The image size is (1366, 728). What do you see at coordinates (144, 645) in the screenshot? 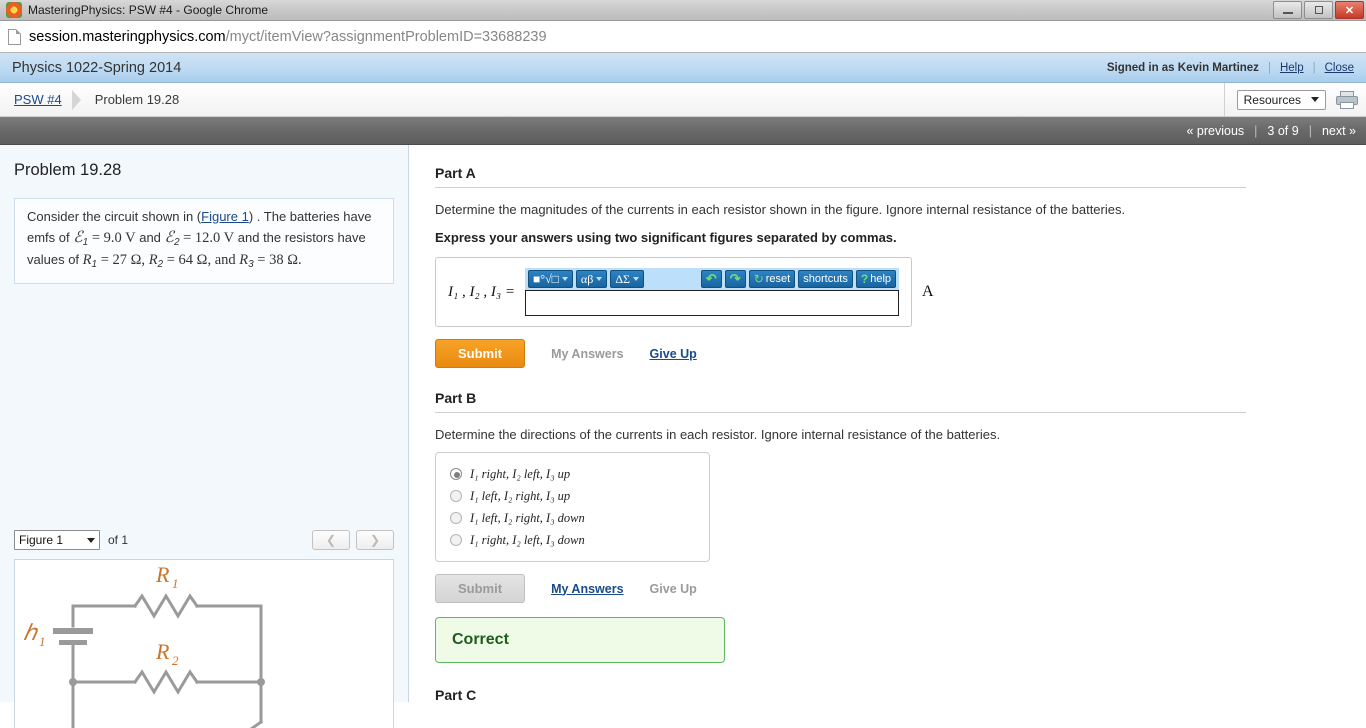
I see `circuit-diagram: R 1 R 2 R 3 ℎ 1 ℎ 2` at bounding box center [144, 645].